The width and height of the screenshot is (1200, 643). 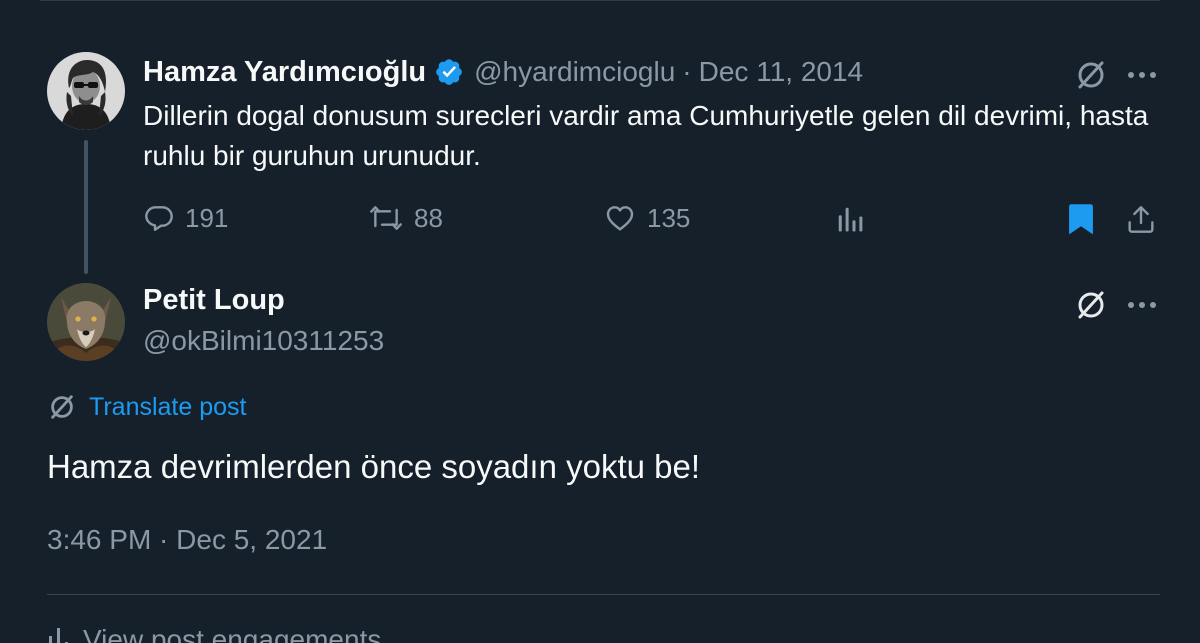 What do you see at coordinates (646, 218) in the screenshot?
I see `like-button: 135` at bounding box center [646, 218].